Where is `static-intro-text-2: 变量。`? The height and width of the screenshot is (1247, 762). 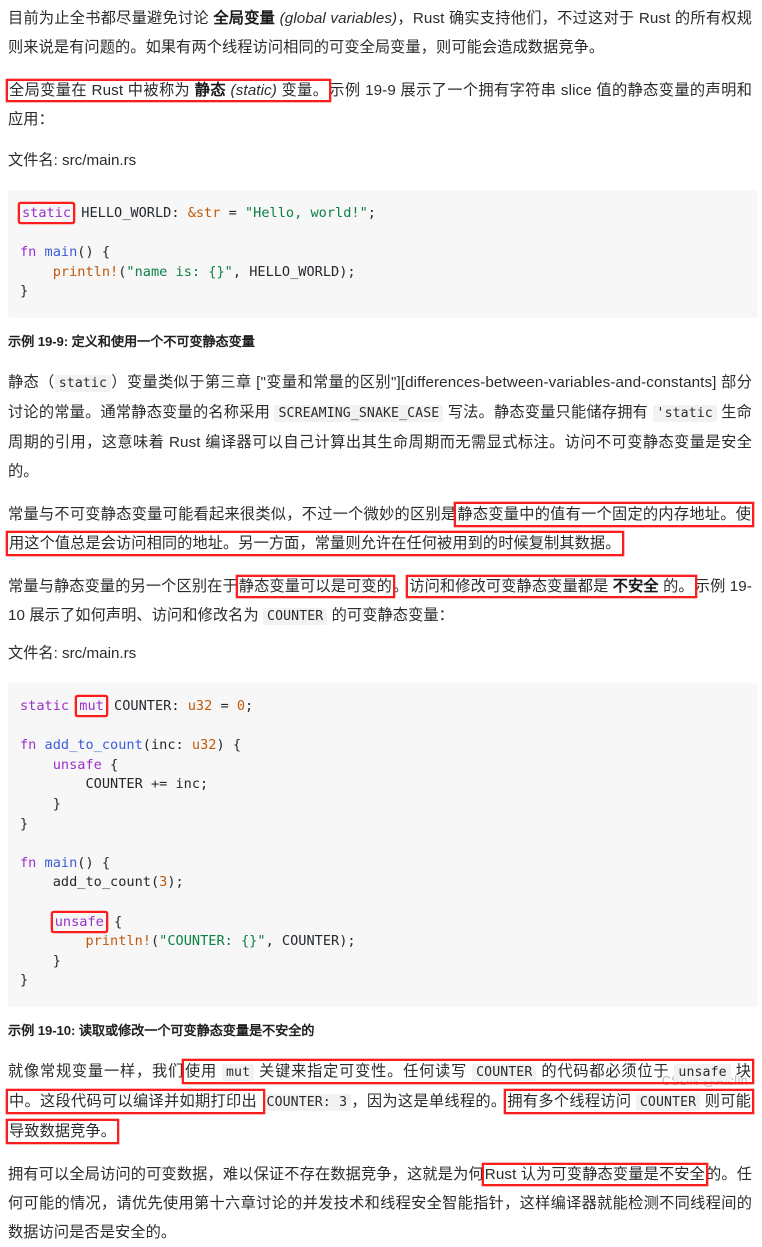
static-intro-text-2: 变量。 is located at coordinates (302, 90).